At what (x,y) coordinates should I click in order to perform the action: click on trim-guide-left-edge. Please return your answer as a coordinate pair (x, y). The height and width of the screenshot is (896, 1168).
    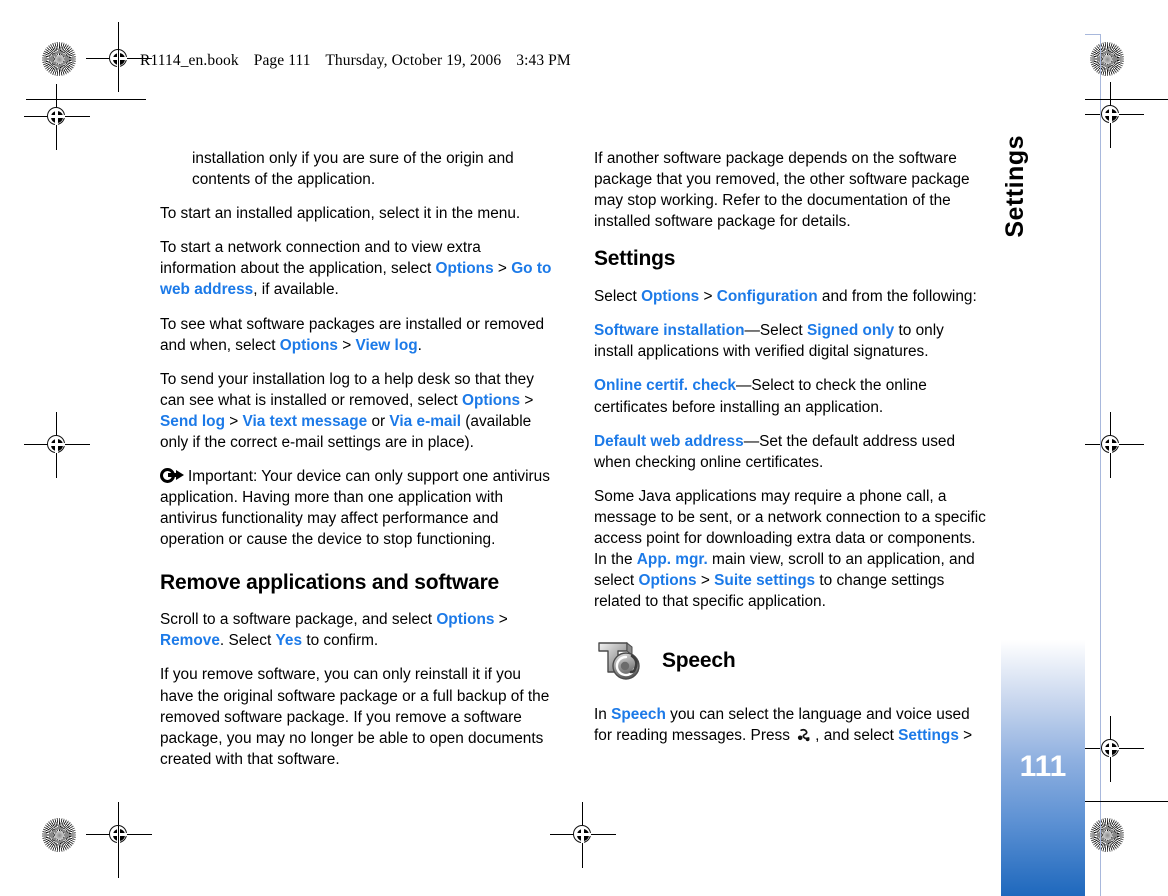
    Looking at the image, I should click on (118, 45).